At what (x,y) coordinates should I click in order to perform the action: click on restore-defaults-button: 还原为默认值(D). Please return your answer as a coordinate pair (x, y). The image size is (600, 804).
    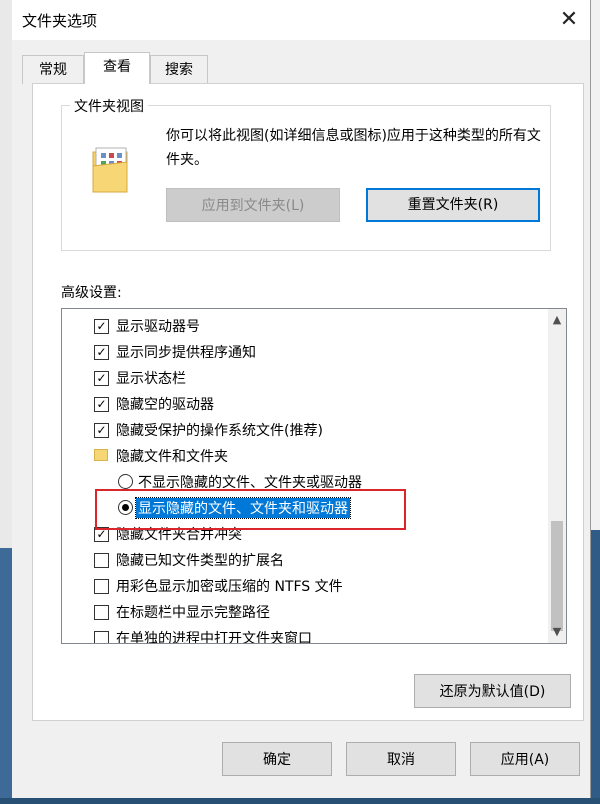
    Looking at the image, I should click on (492, 691).